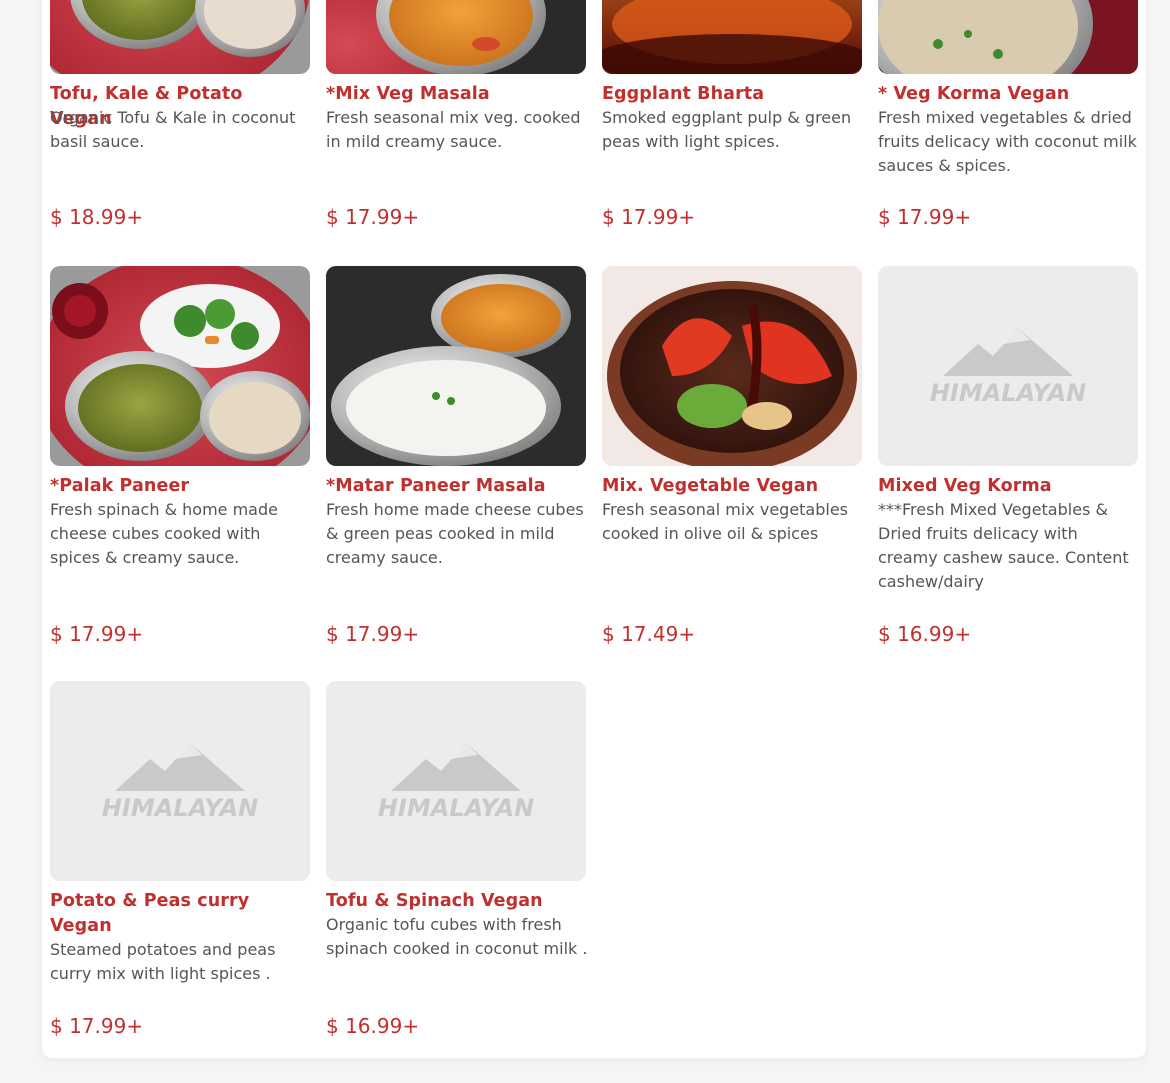  Describe the element at coordinates (180, 914) in the screenshot. I see `item-title: Potato & Peas curry Vegan` at that location.